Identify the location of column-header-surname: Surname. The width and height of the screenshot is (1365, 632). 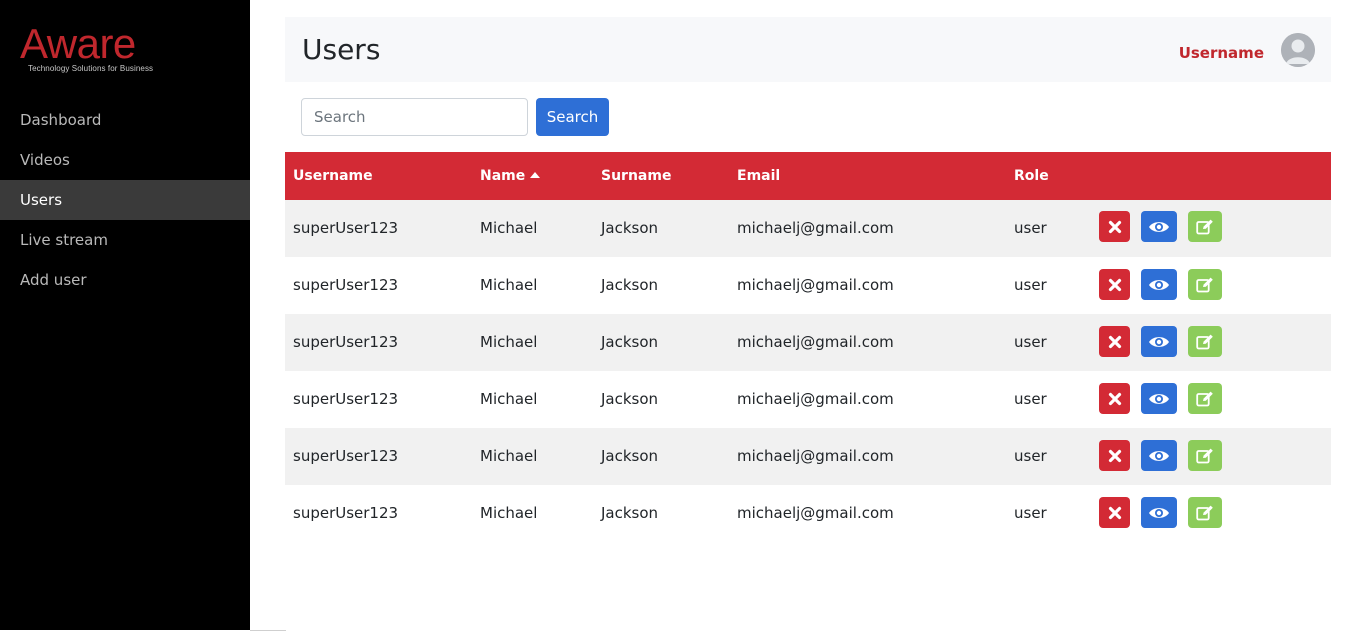
(636, 176).